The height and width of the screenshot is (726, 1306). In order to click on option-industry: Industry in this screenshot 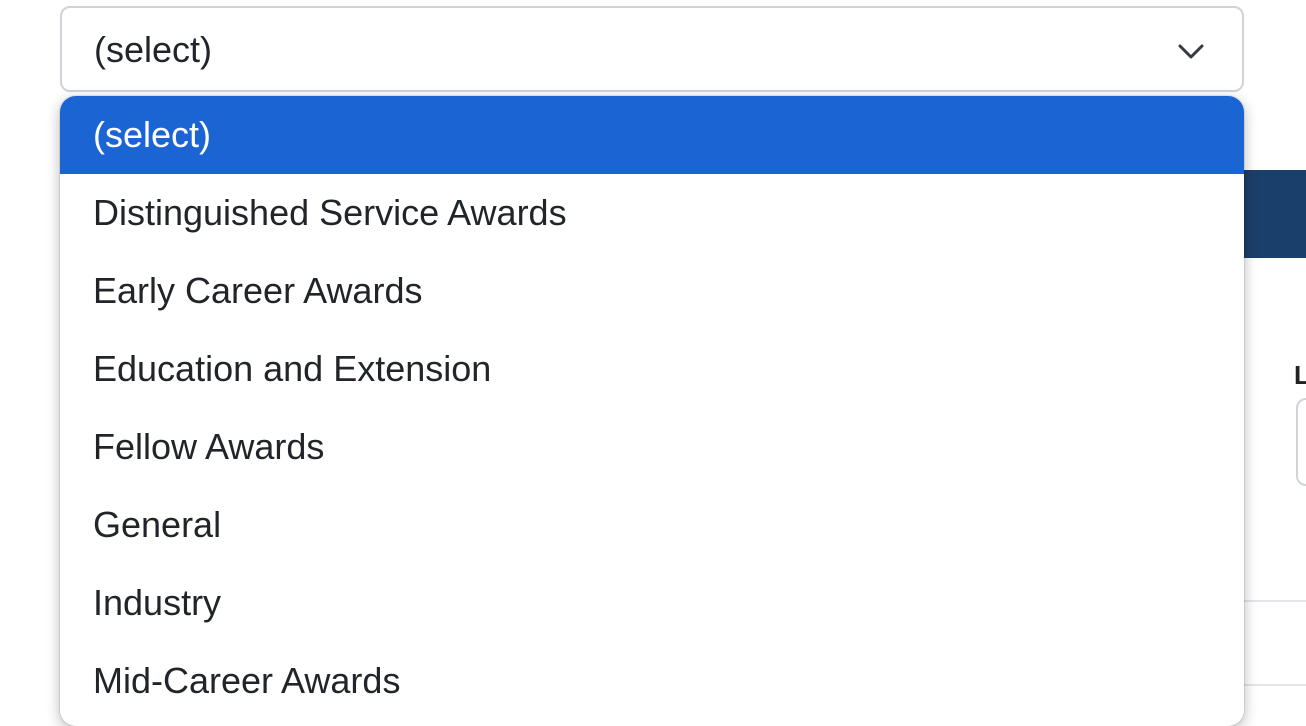, I will do `click(652, 603)`.